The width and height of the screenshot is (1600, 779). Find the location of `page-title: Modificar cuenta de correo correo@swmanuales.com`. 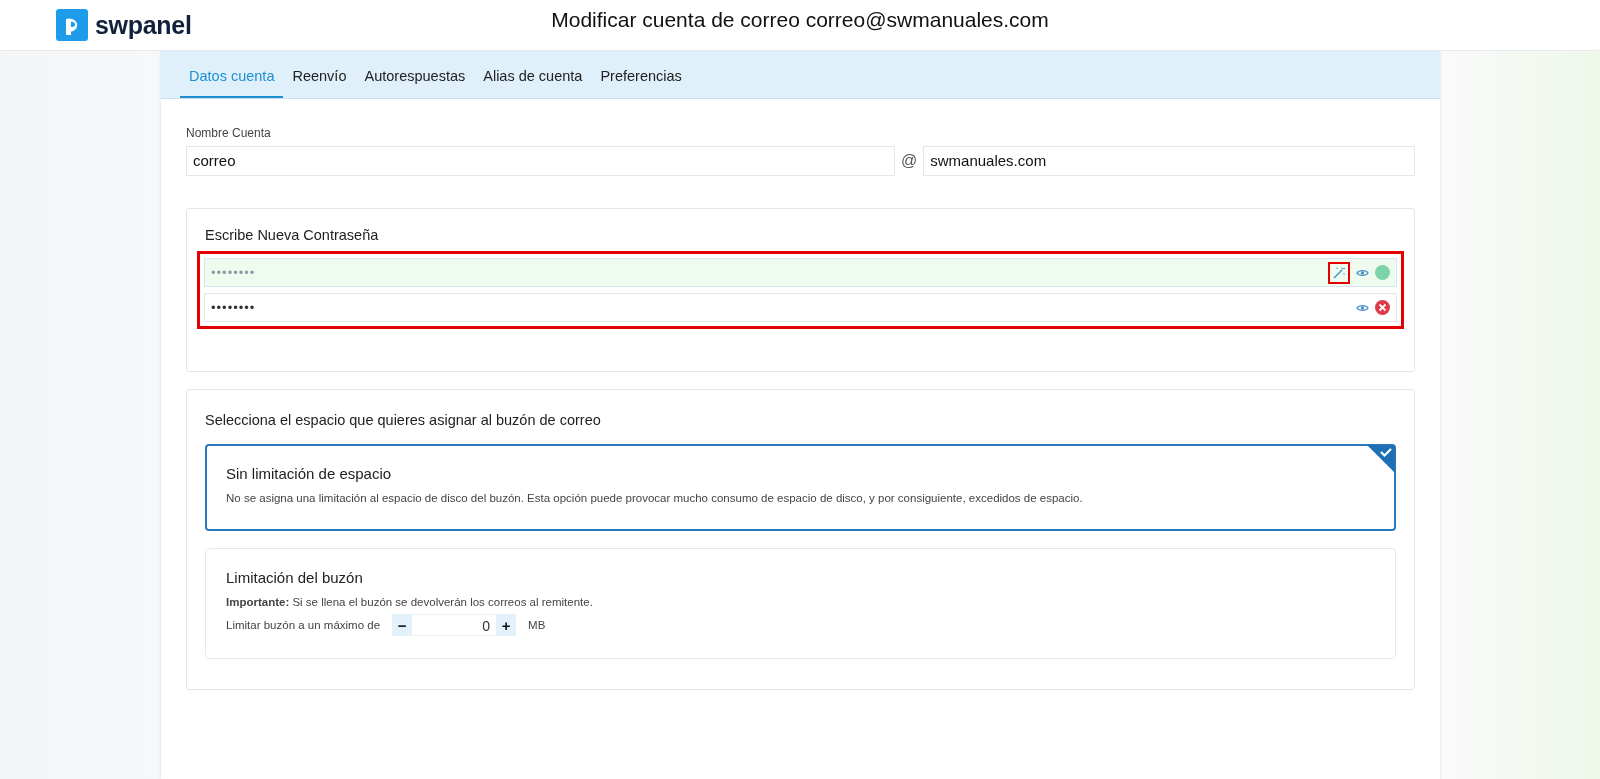

page-title: Modificar cuenta de correo correo@swmanuales.com is located at coordinates (800, 19).